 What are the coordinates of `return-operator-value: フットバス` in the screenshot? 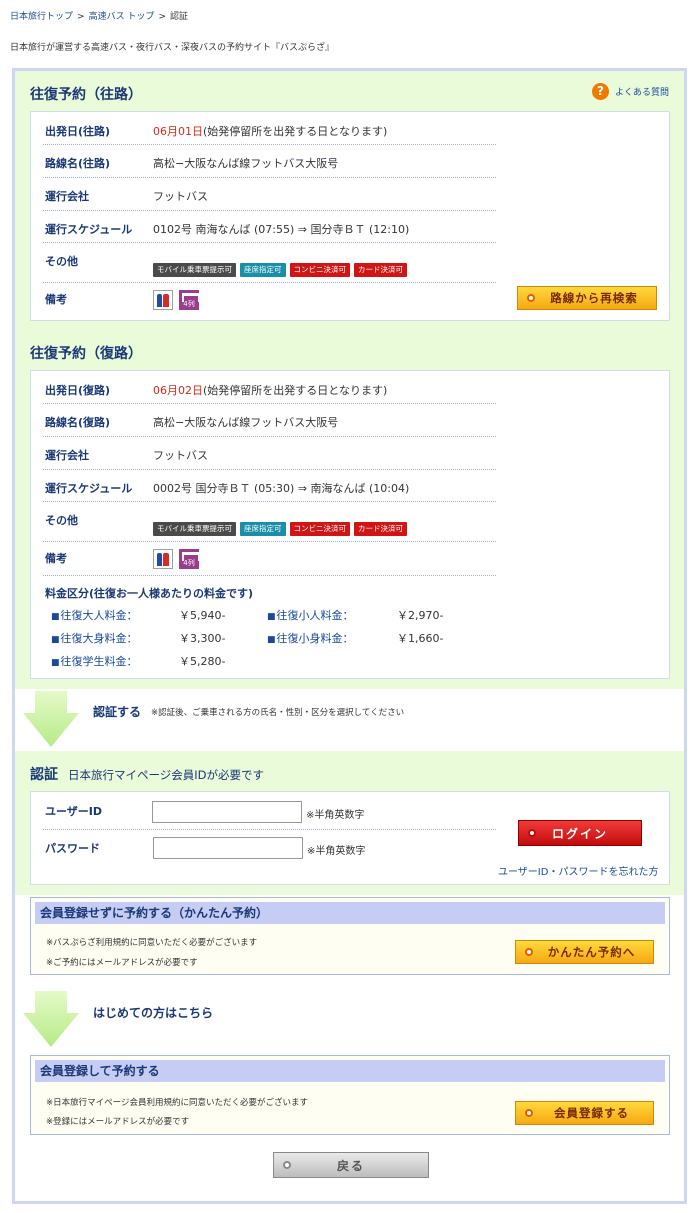 It's located at (180, 455).